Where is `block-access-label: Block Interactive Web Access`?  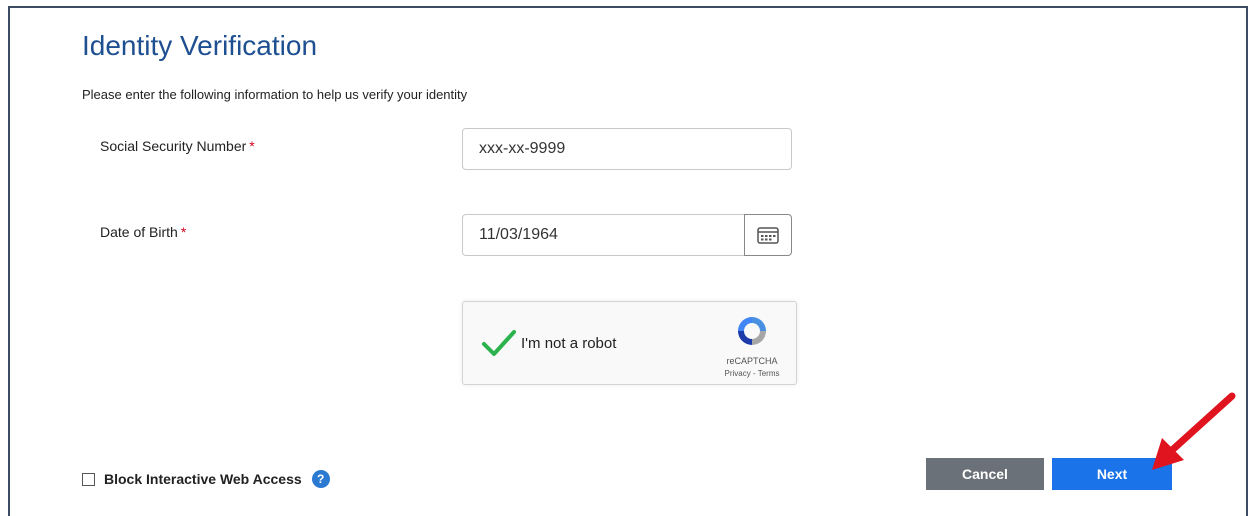 block-access-label: Block Interactive Web Access is located at coordinates (203, 479).